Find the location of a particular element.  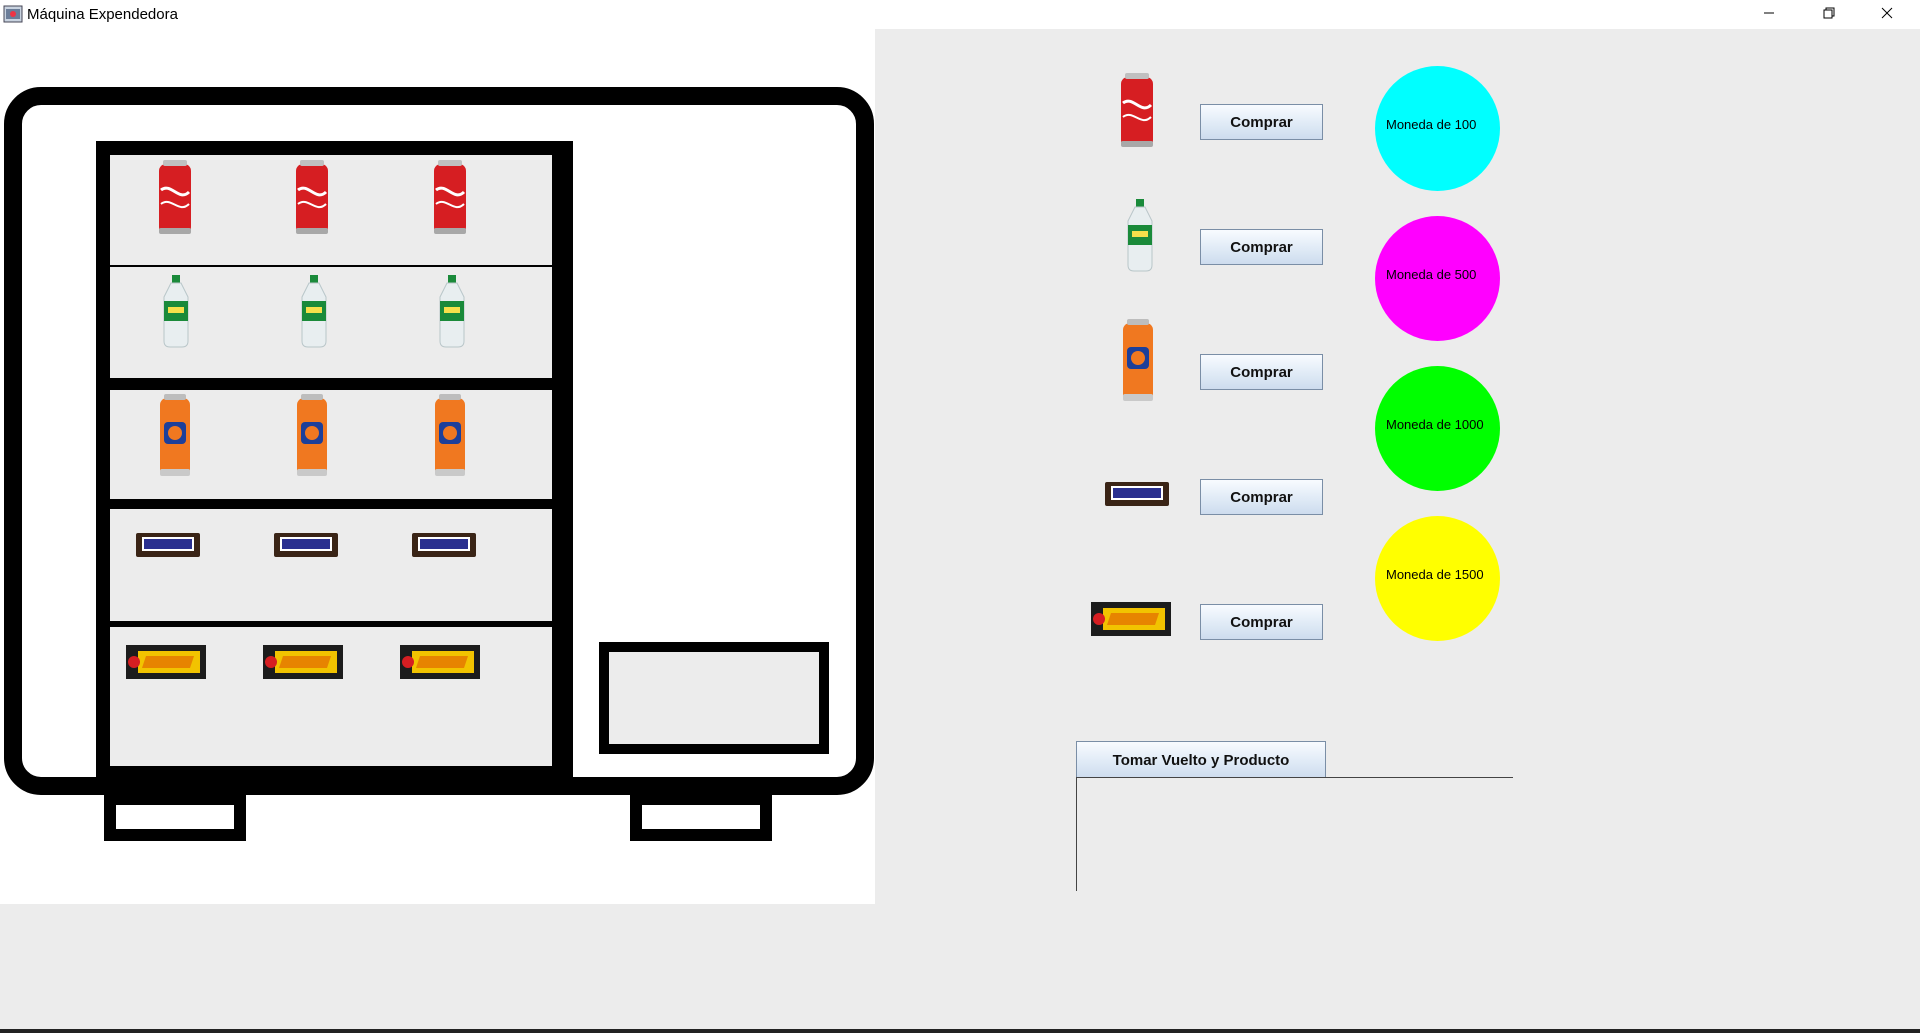

buy-sprite-button: Comprar is located at coordinates (1261, 247).